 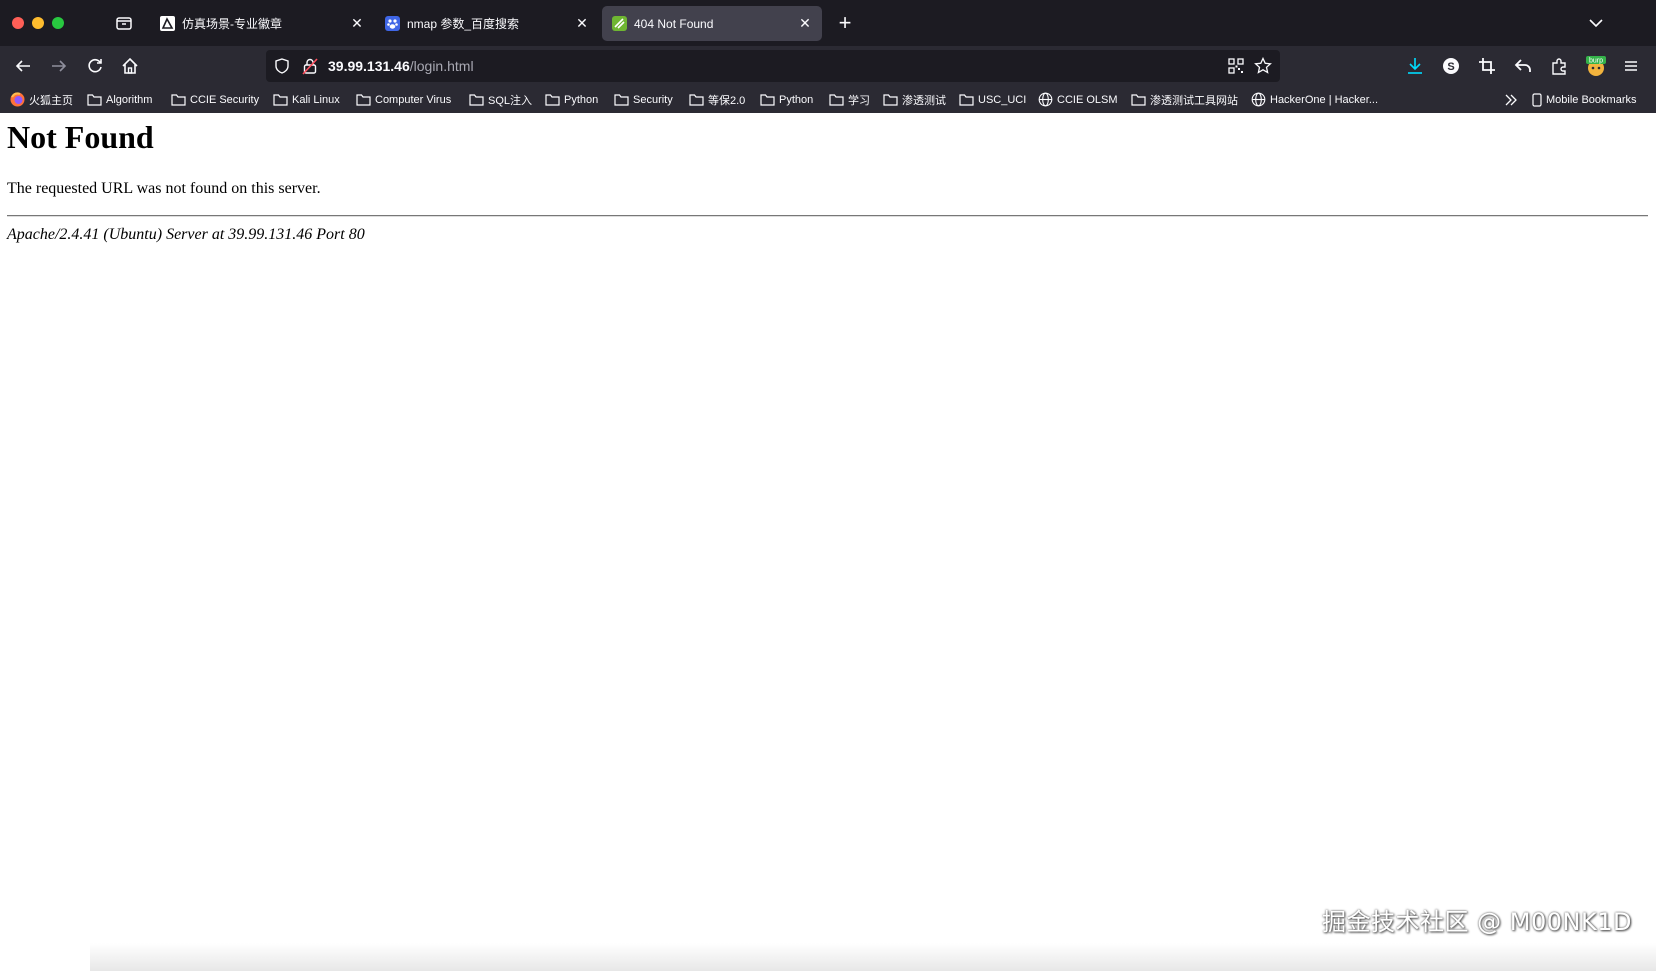 What do you see at coordinates (773, 66) in the screenshot?
I see `address-bar: 39.99.131.46/login.html` at bounding box center [773, 66].